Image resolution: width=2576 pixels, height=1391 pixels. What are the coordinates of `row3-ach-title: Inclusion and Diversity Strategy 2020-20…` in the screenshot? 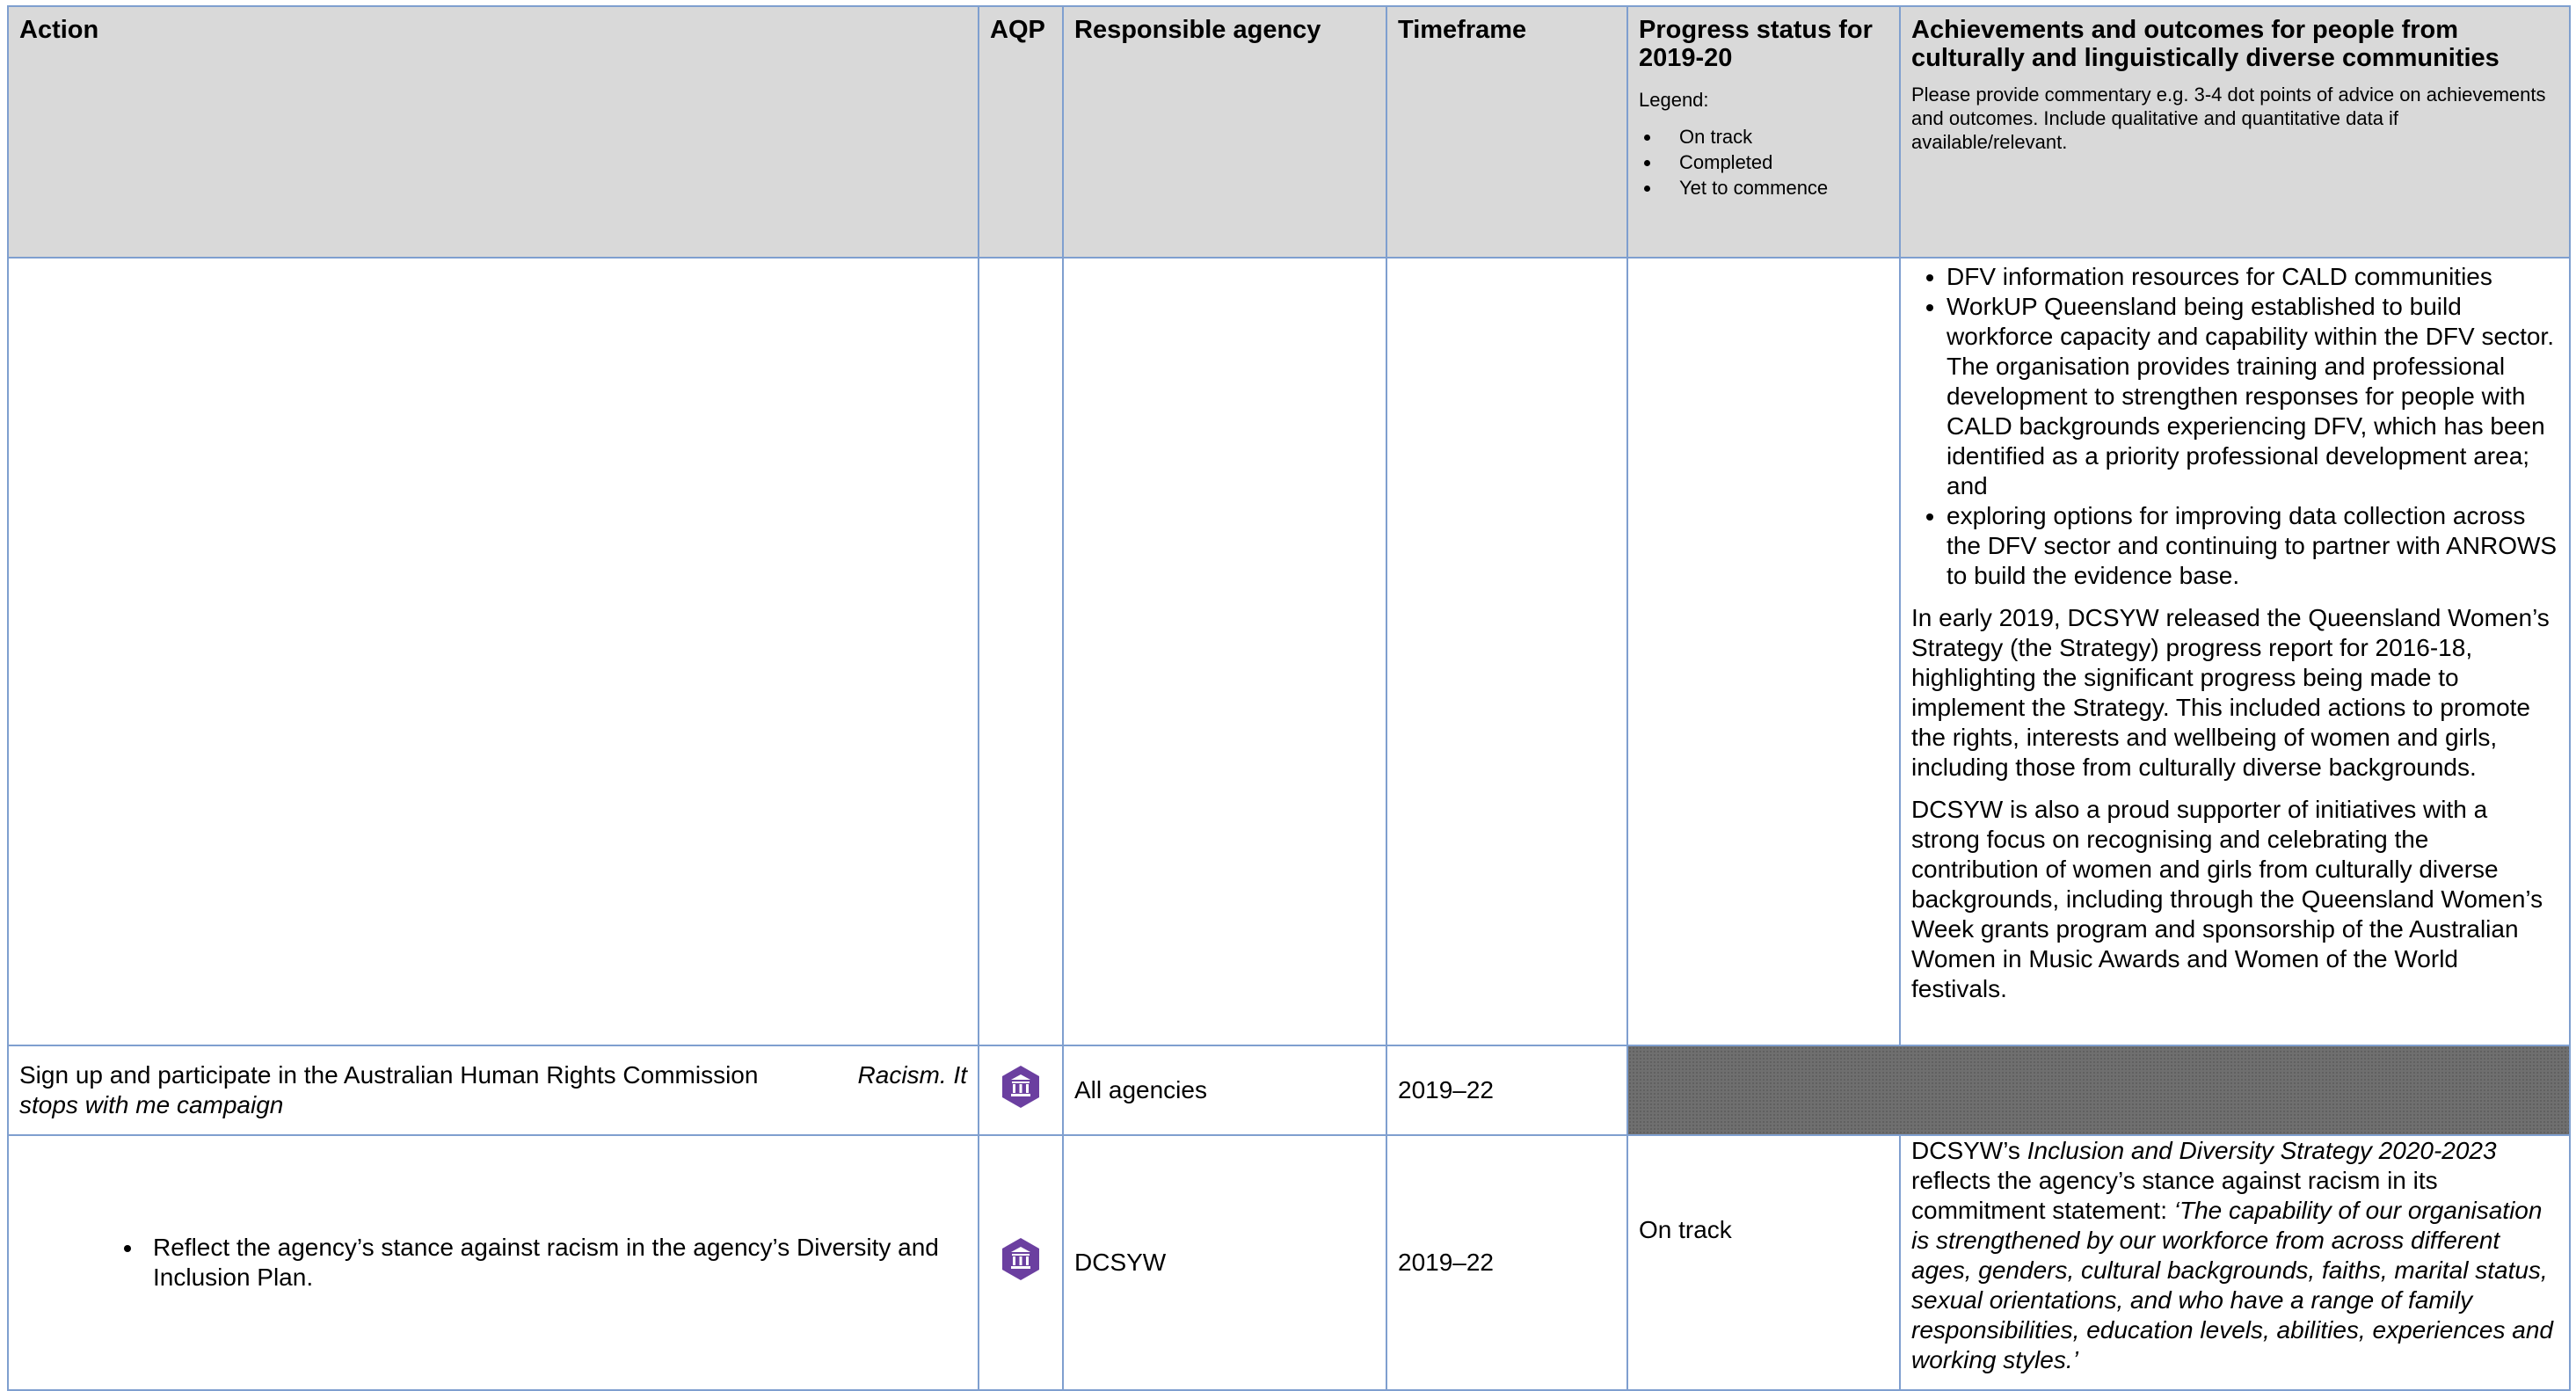 It's located at (2262, 1150).